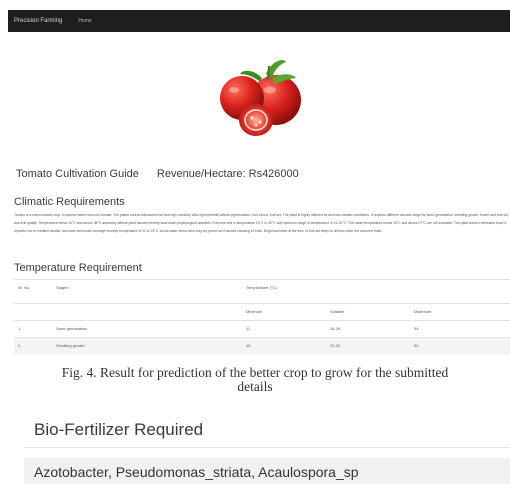 The height and width of the screenshot is (489, 510). What do you see at coordinates (368, 312) in the screenshot?
I see `col-suitable: Suitable` at bounding box center [368, 312].